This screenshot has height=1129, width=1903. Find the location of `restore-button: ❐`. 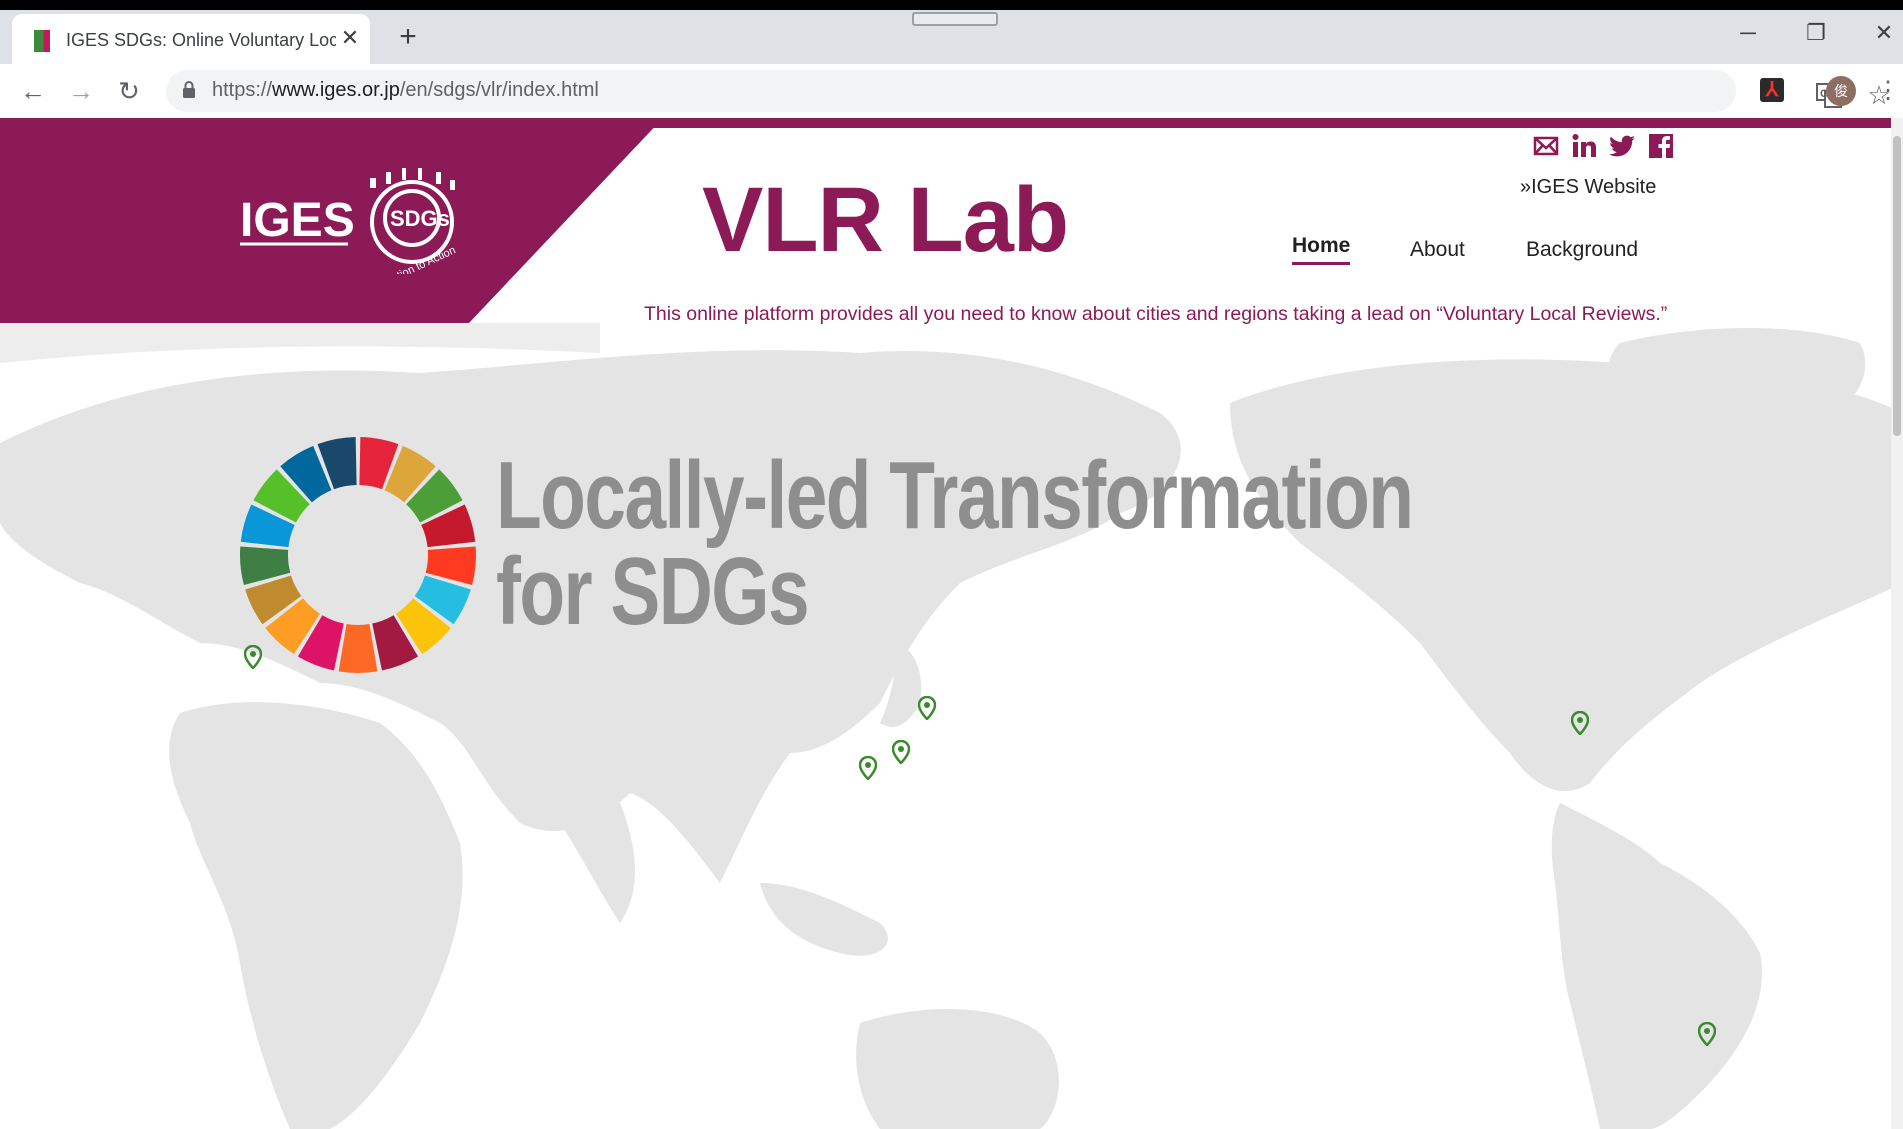

restore-button: ❐ is located at coordinates (1816, 33).